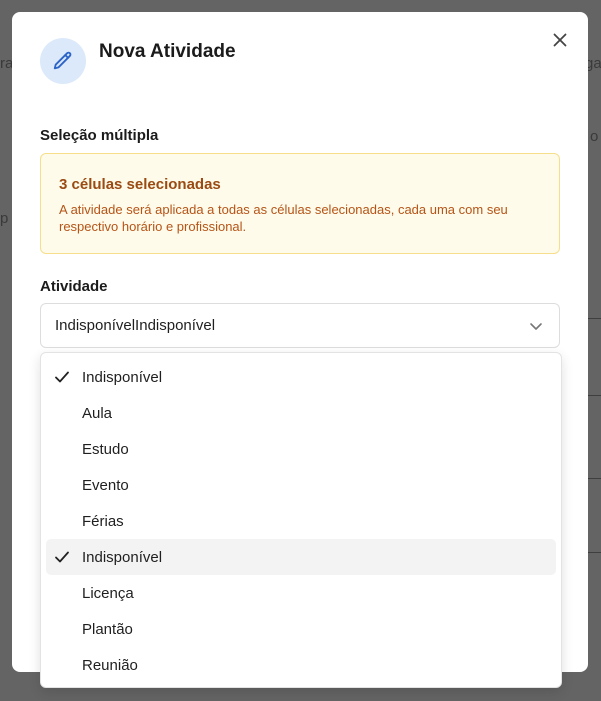 This screenshot has height=701, width=601. I want to click on background-text-fragment: p, so click(4, 218).